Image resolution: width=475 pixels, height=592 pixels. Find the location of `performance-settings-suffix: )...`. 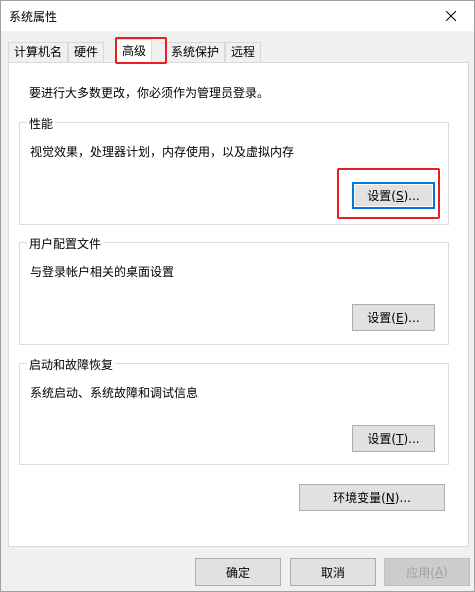

performance-settings-suffix: )... is located at coordinates (411, 195).